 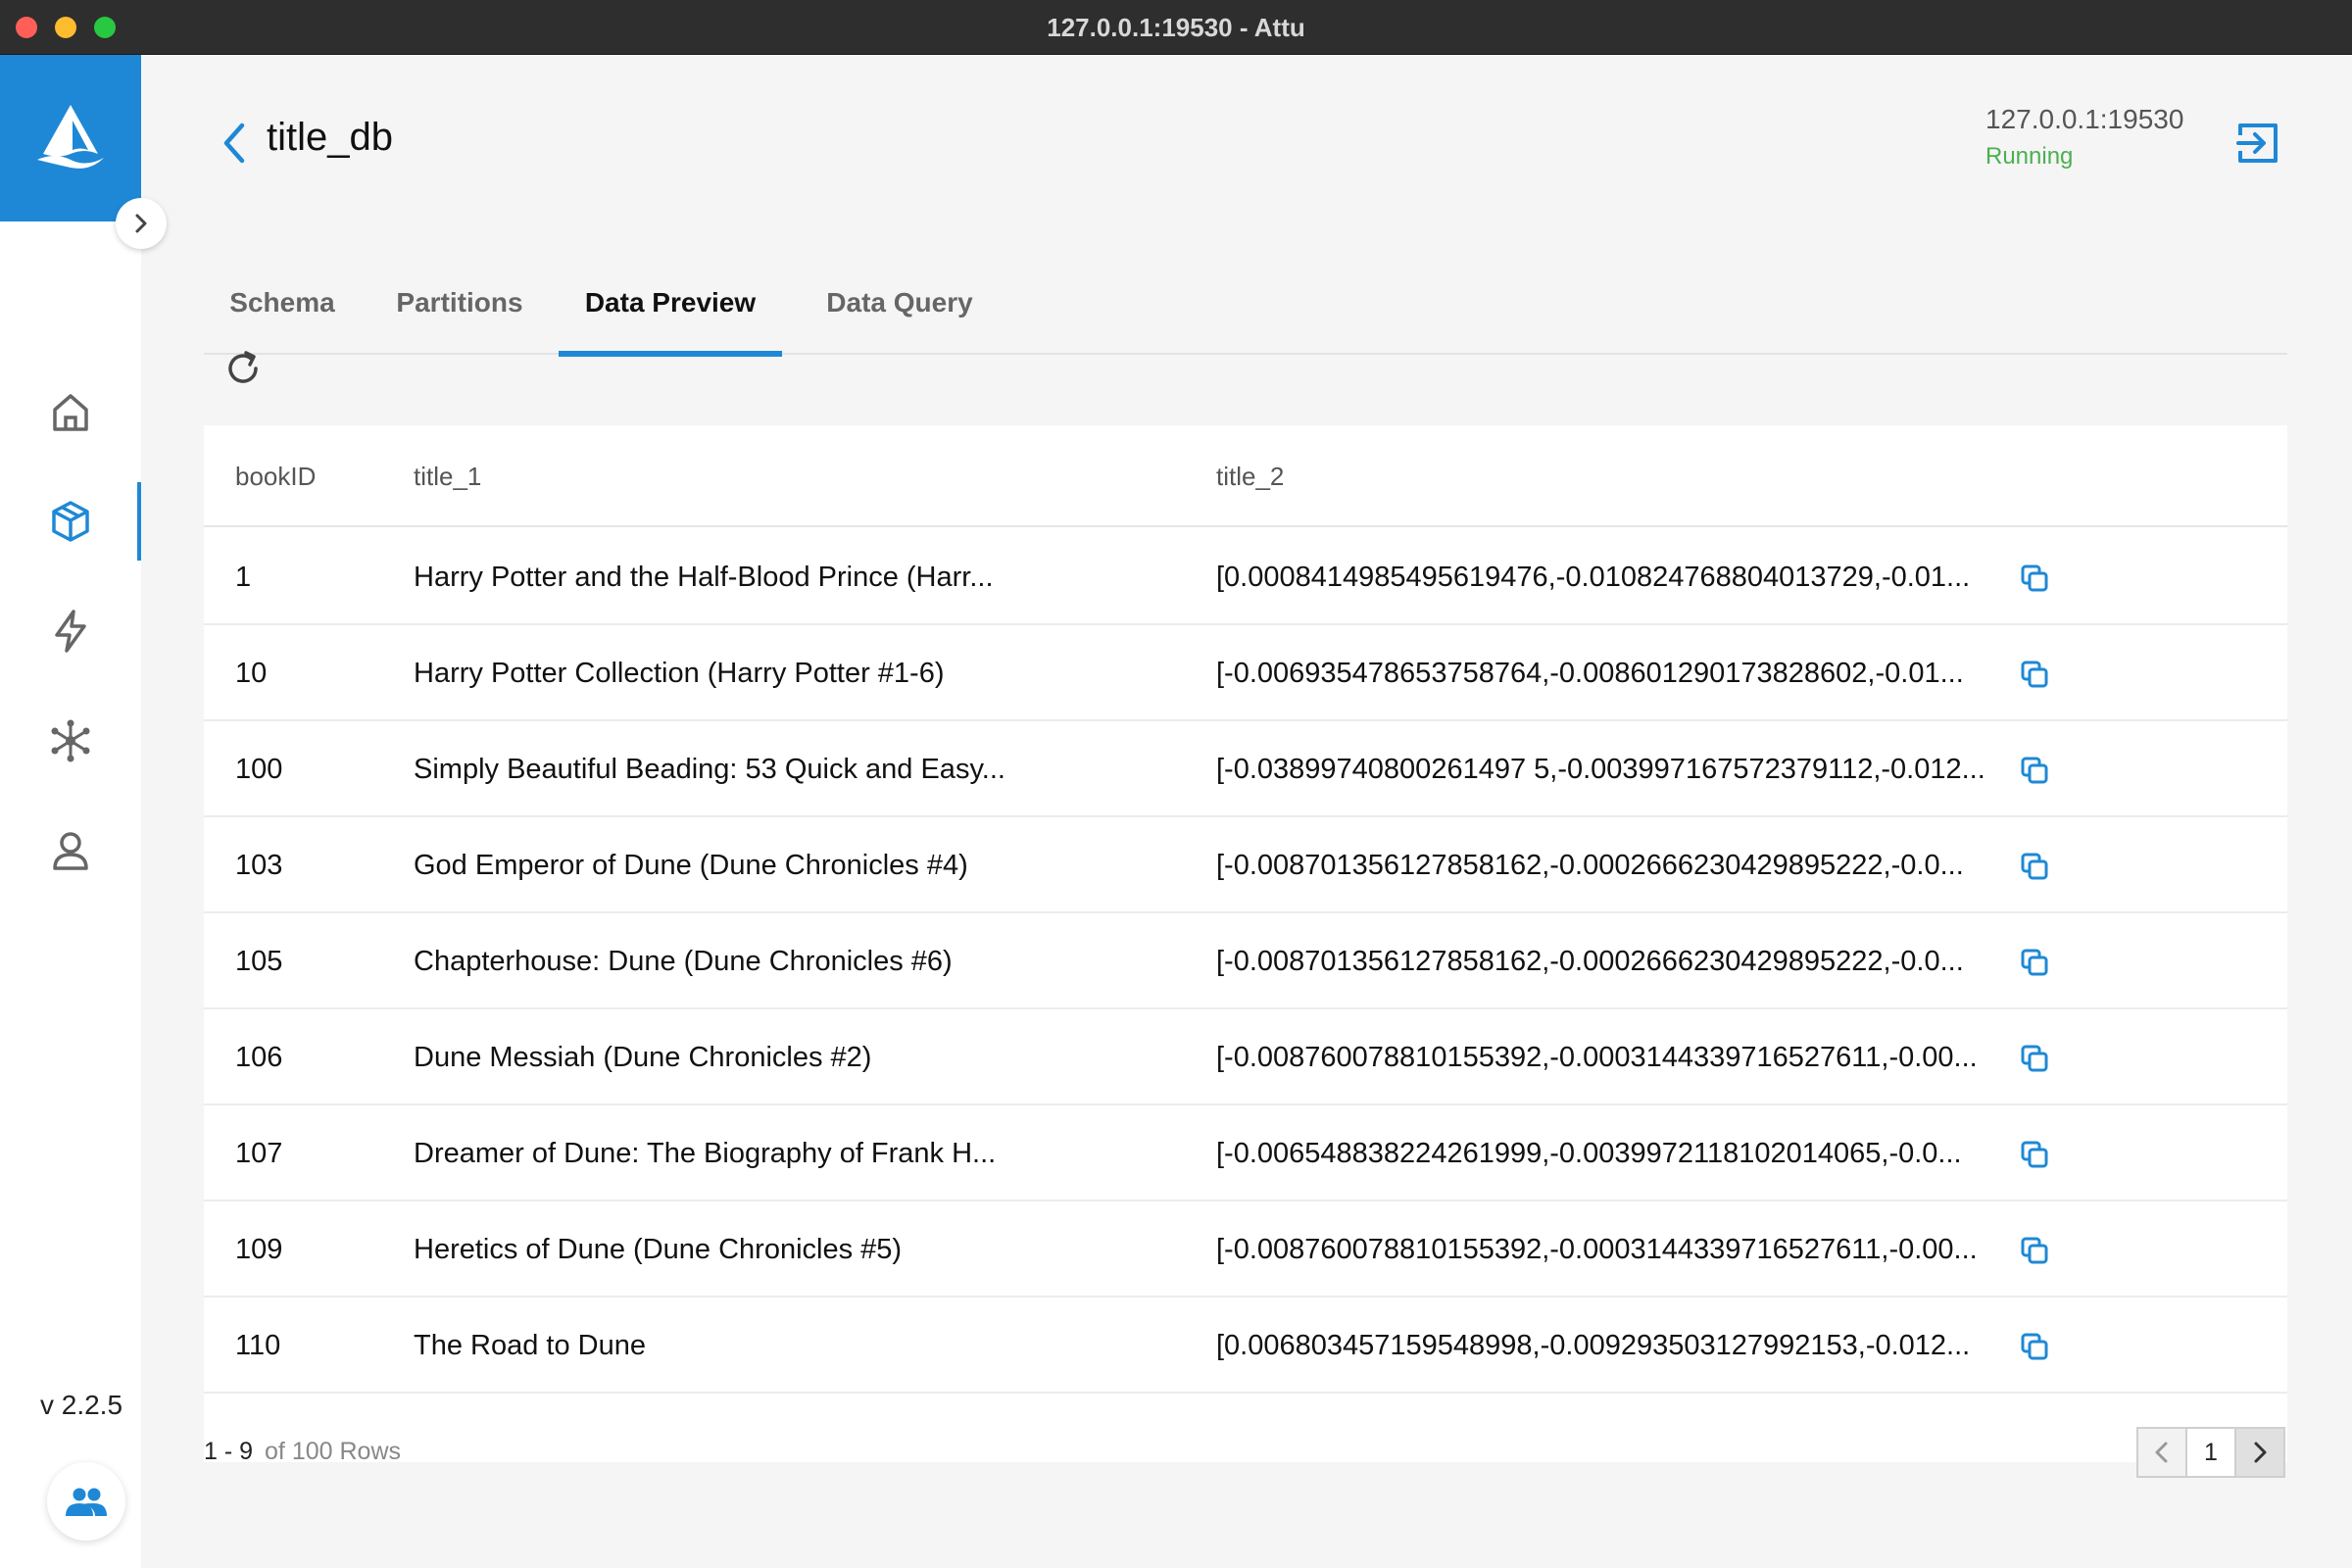 What do you see at coordinates (81, 1405) in the screenshot?
I see `app-version: v 2.2.5` at bounding box center [81, 1405].